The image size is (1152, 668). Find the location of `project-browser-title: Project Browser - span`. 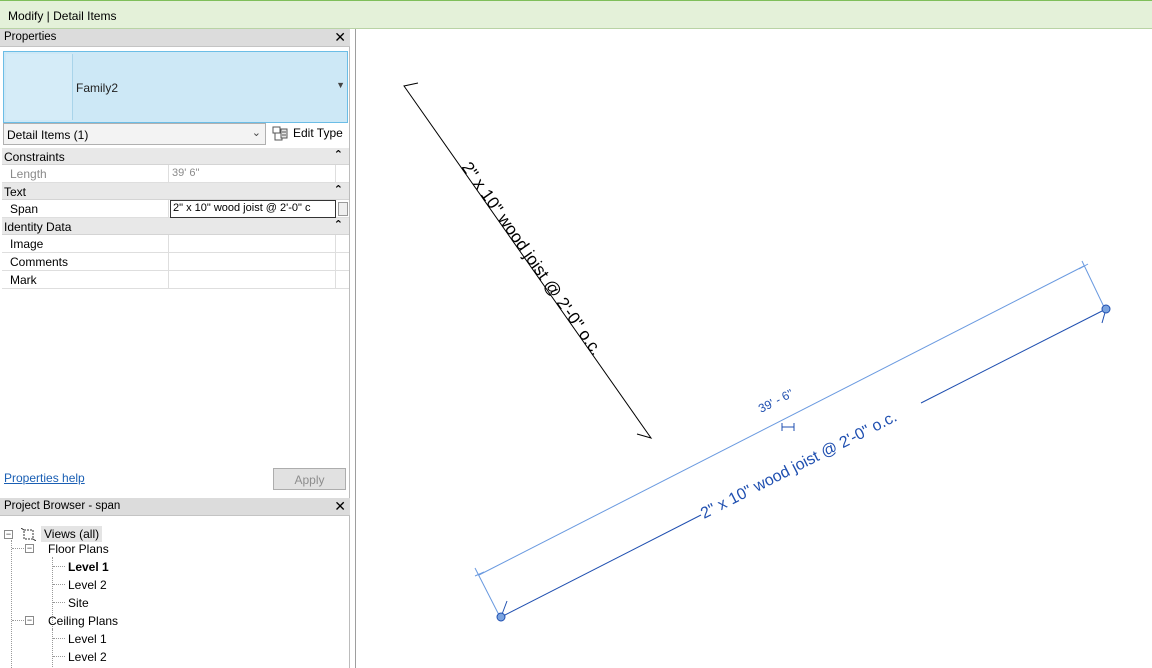

project-browser-title: Project Browser - span is located at coordinates (62, 506).